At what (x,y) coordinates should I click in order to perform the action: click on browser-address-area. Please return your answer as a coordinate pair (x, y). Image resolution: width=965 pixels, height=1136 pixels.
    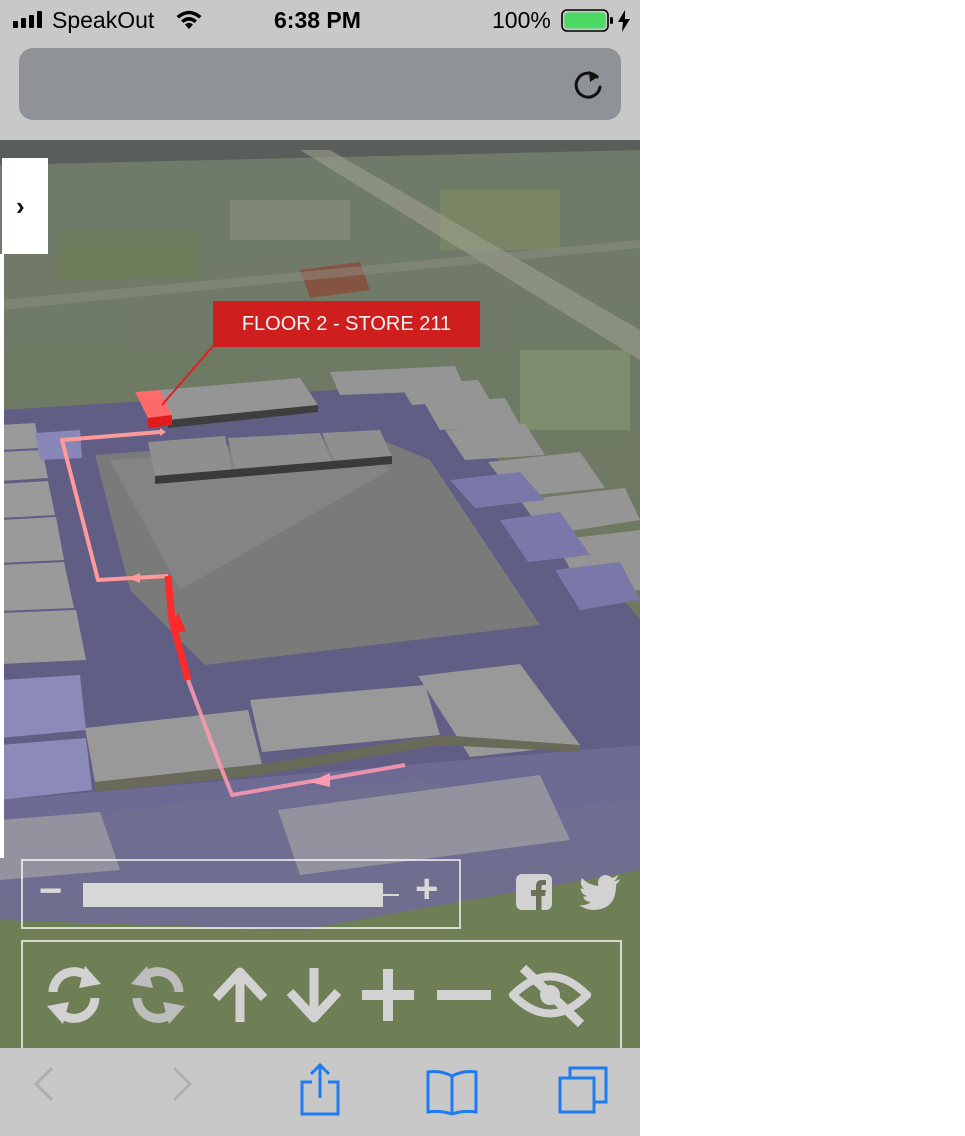
    Looking at the image, I should click on (320, 91).